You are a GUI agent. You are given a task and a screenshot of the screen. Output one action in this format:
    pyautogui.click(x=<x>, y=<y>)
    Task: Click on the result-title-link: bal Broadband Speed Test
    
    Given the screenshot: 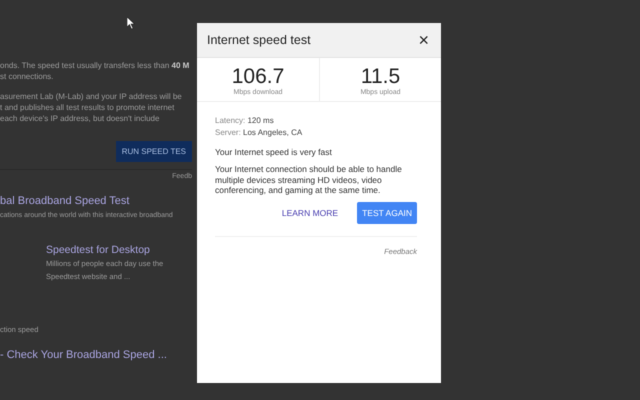 What is the action you would take?
    pyautogui.click(x=96, y=201)
    